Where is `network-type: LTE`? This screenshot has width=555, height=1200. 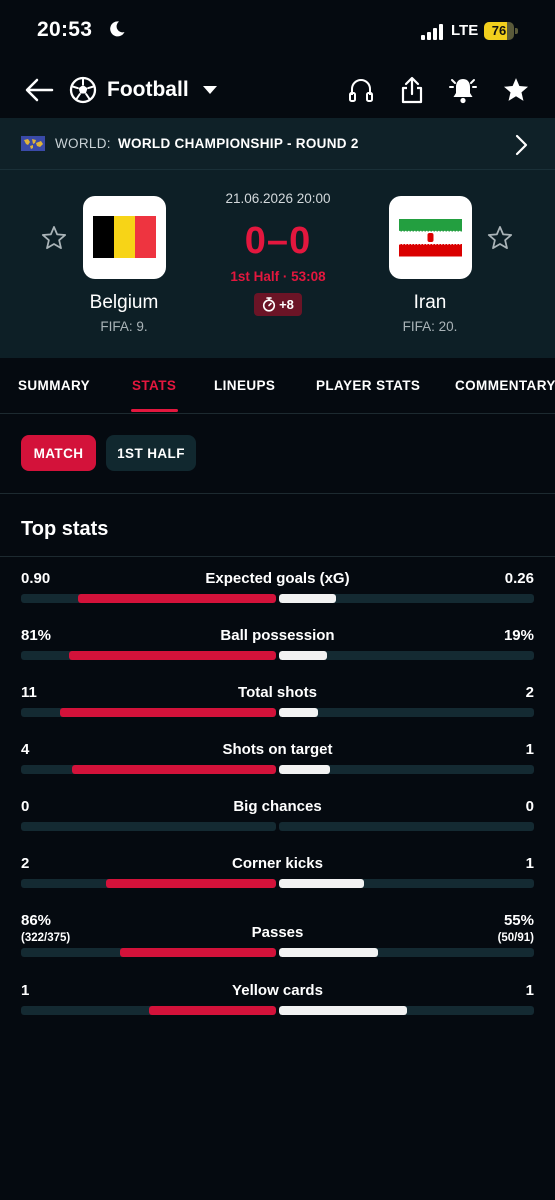 network-type: LTE is located at coordinates (465, 30).